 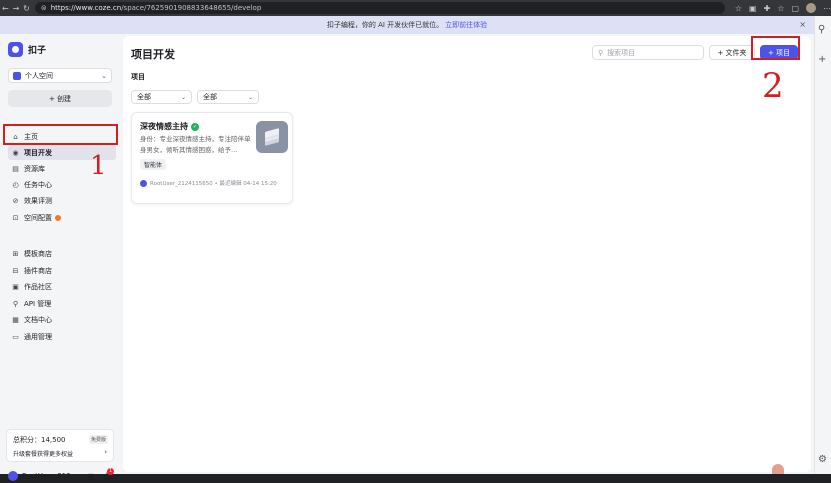 I want to click on sidebar-item-plugin-store: ⊟ 插件商店, so click(x=62, y=270).